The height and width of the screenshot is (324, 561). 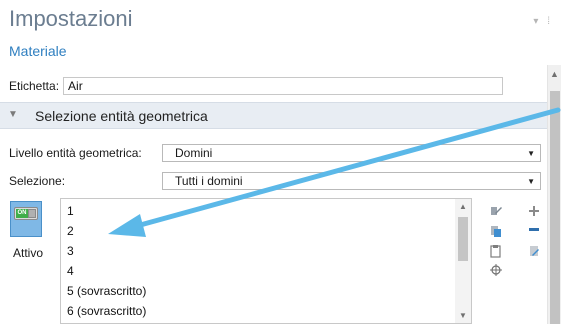 I want to click on list-item: 6 (sovrascritto), so click(x=106, y=311).